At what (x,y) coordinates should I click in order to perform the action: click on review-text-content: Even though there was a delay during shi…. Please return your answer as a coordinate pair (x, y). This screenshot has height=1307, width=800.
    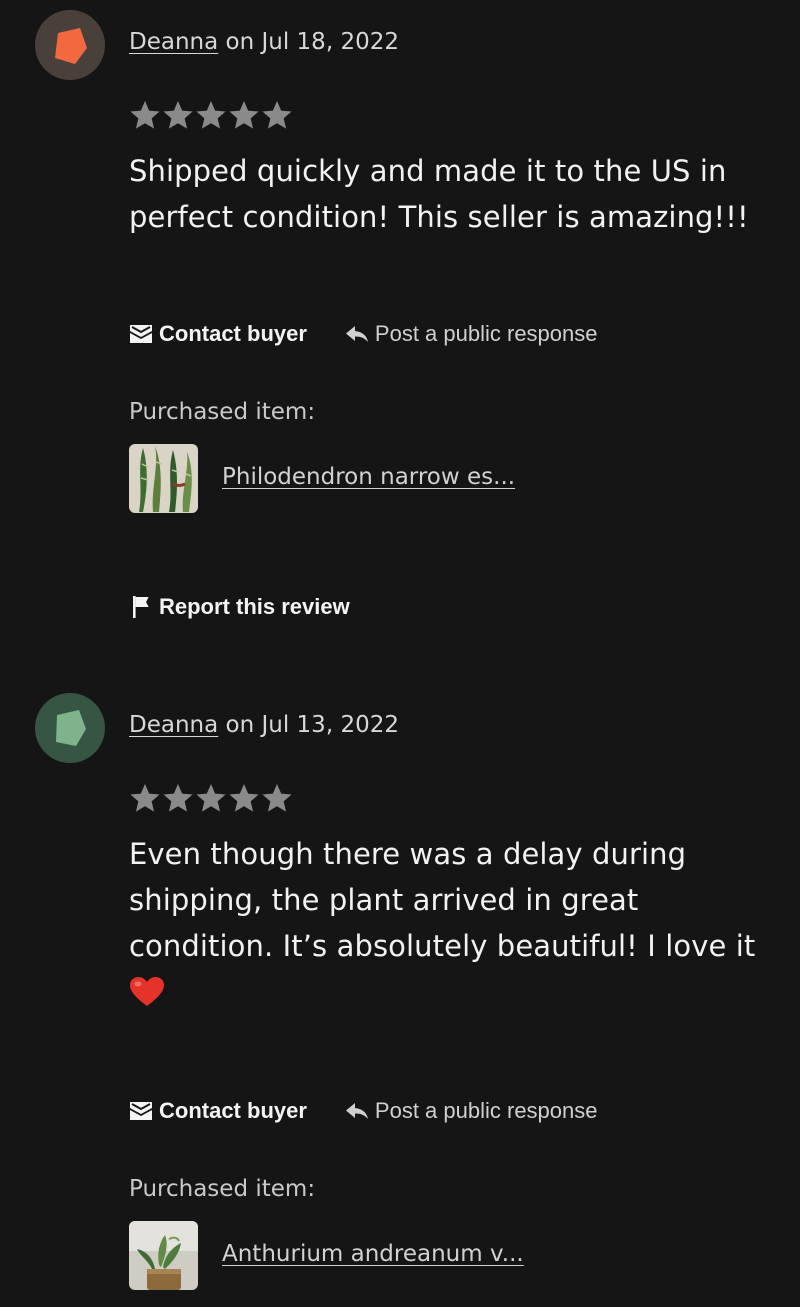
    Looking at the image, I should click on (442, 900).